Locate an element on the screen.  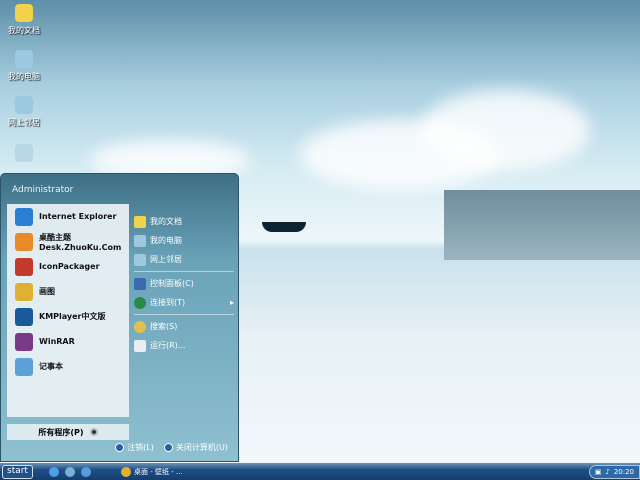
place-connect-to: 连接到(T) ▸ is located at coordinates (184, 302).